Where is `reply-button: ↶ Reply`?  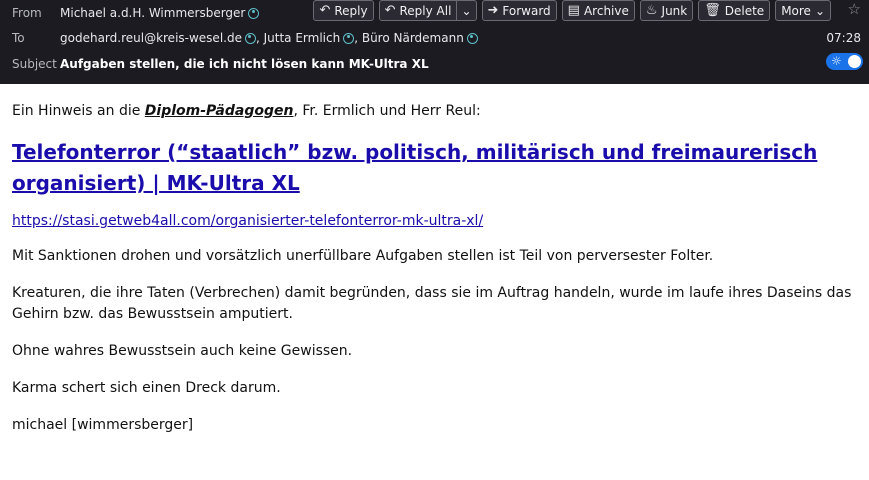 reply-button: ↶ Reply is located at coordinates (343, 10).